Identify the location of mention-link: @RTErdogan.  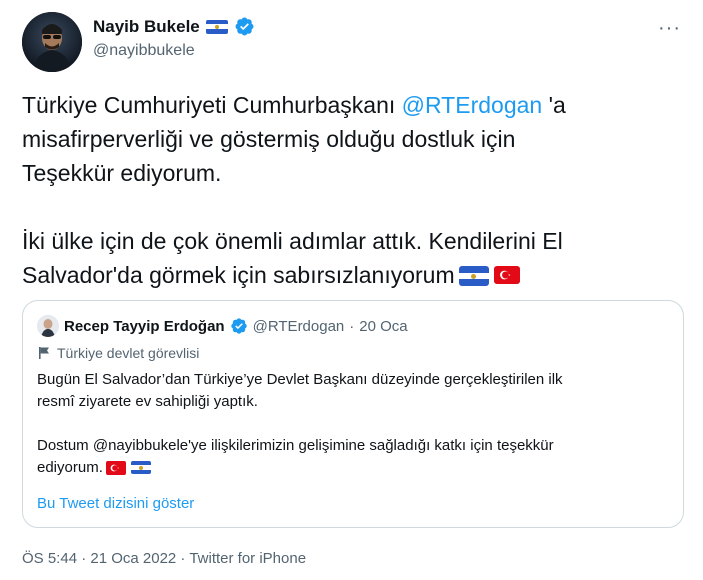
(472, 105).